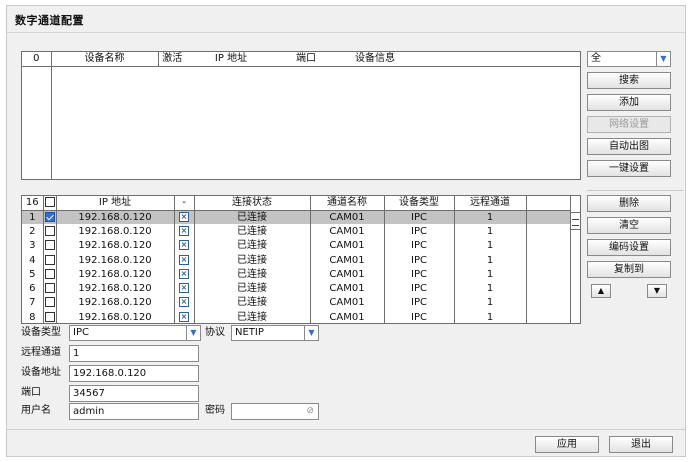 The image size is (691, 462). I want to click on col-dev-remote: 远程通道, so click(490, 203).